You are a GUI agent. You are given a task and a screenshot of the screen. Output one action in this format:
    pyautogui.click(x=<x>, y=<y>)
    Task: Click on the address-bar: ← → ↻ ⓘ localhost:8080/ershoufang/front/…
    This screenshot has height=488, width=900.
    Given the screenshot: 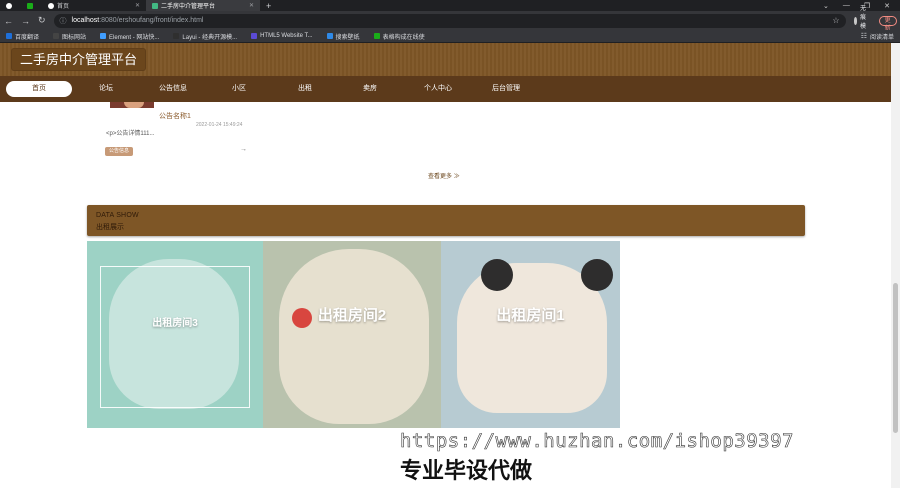 What is the action you would take?
    pyautogui.click(x=450, y=23)
    